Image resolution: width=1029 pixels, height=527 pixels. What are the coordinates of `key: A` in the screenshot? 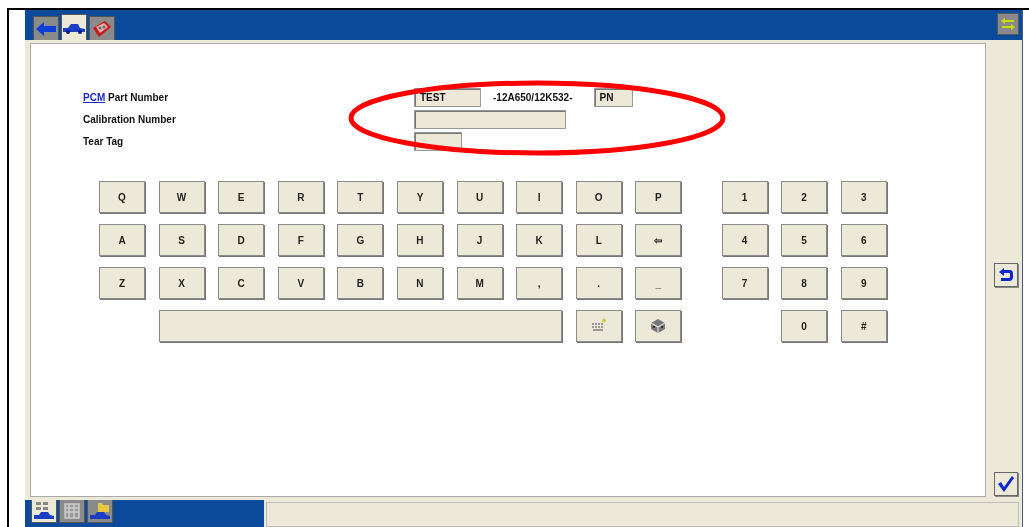 It's located at (122, 240).